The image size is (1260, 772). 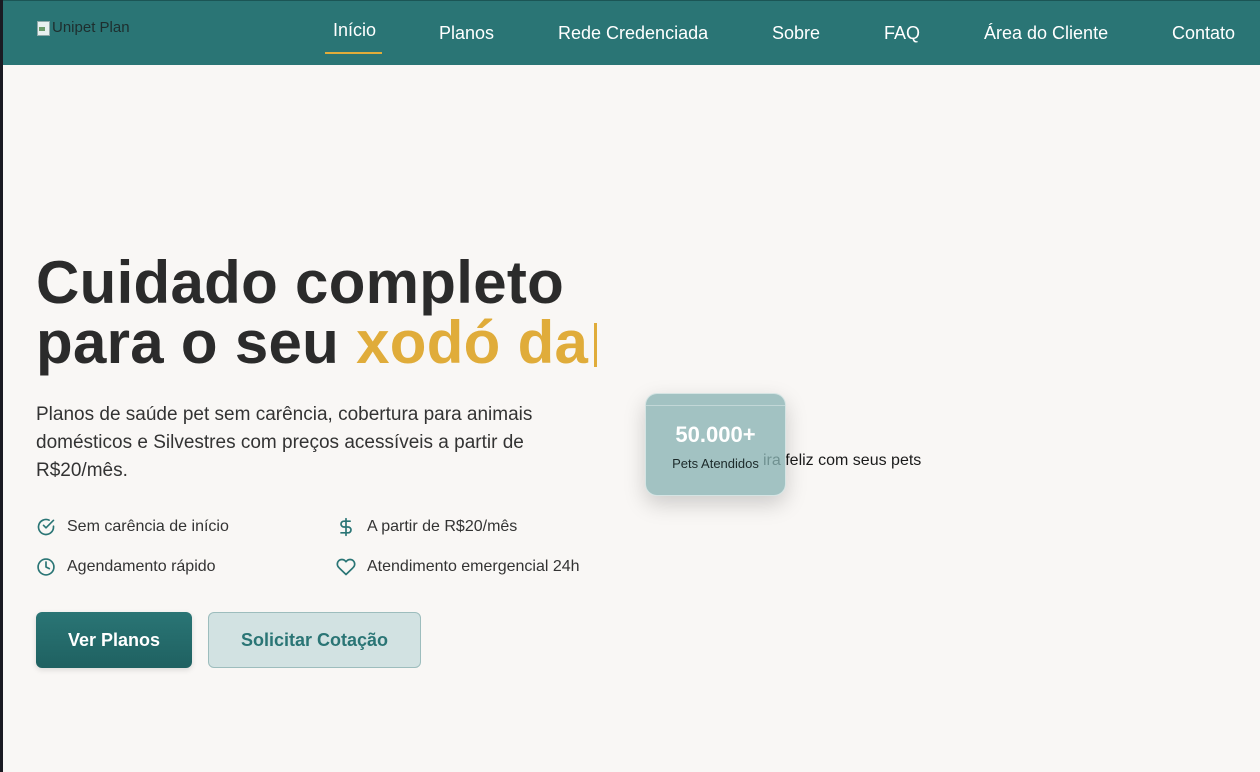 What do you see at coordinates (346, 567) in the screenshot?
I see `heart-icon` at bounding box center [346, 567].